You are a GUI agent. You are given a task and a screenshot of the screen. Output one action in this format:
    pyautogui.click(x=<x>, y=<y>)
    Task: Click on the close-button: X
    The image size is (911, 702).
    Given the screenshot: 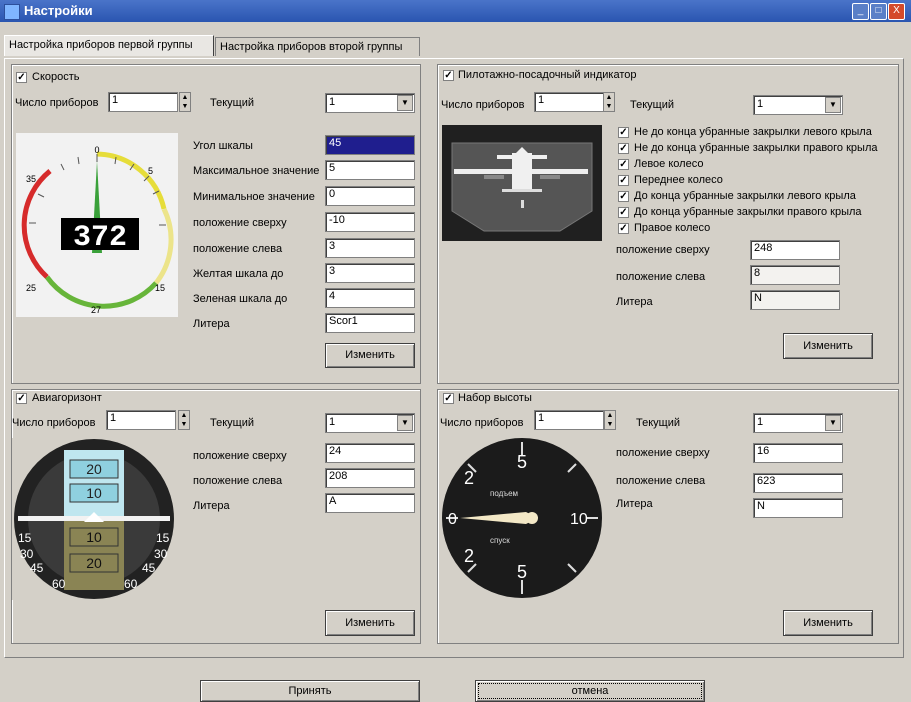 What is the action you would take?
    pyautogui.click(x=896, y=11)
    